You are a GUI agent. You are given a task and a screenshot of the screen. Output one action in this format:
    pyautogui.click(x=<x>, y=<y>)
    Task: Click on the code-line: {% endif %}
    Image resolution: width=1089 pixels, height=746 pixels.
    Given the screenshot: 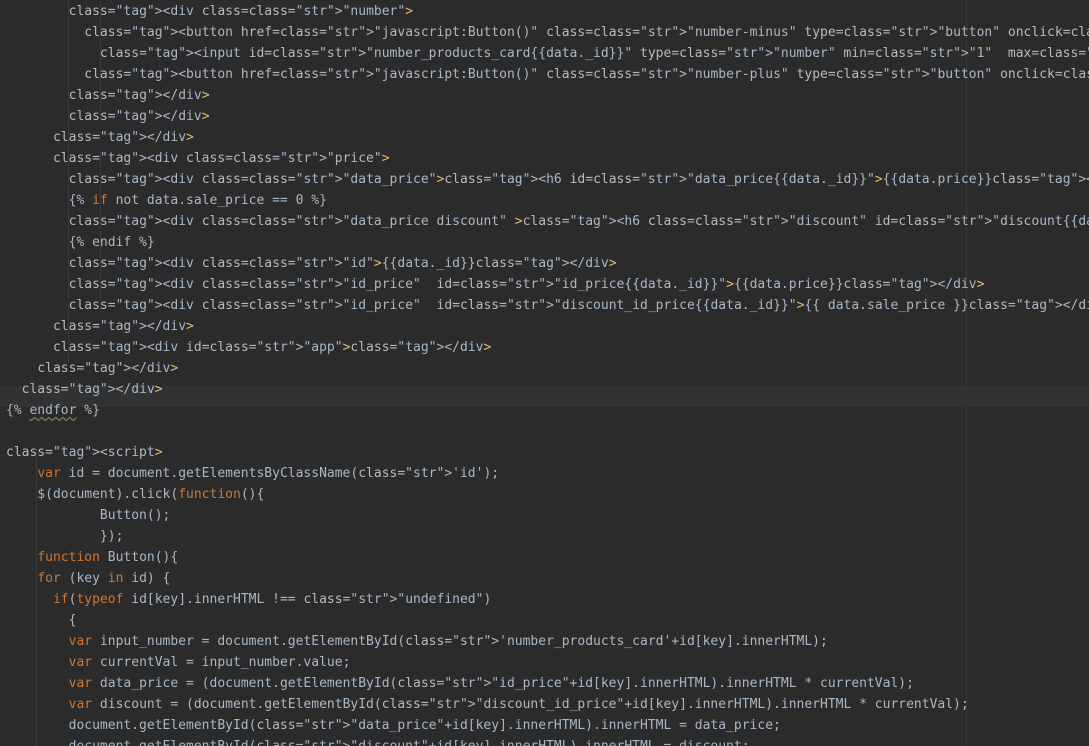 What is the action you would take?
    pyautogui.click(x=547, y=242)
    